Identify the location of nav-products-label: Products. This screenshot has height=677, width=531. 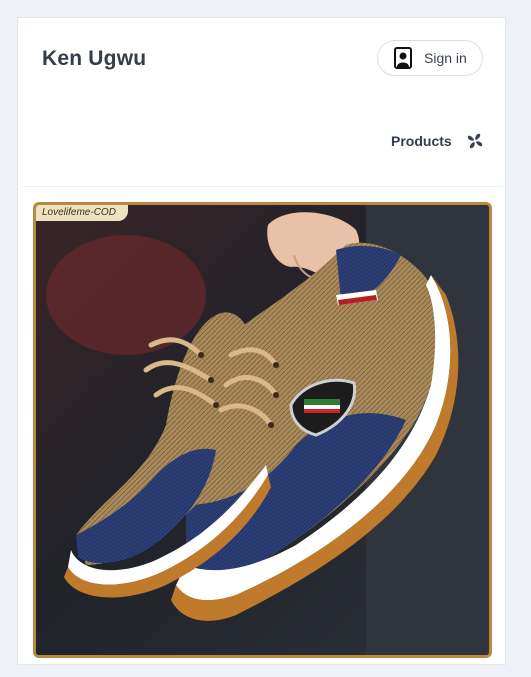
(421, 141).